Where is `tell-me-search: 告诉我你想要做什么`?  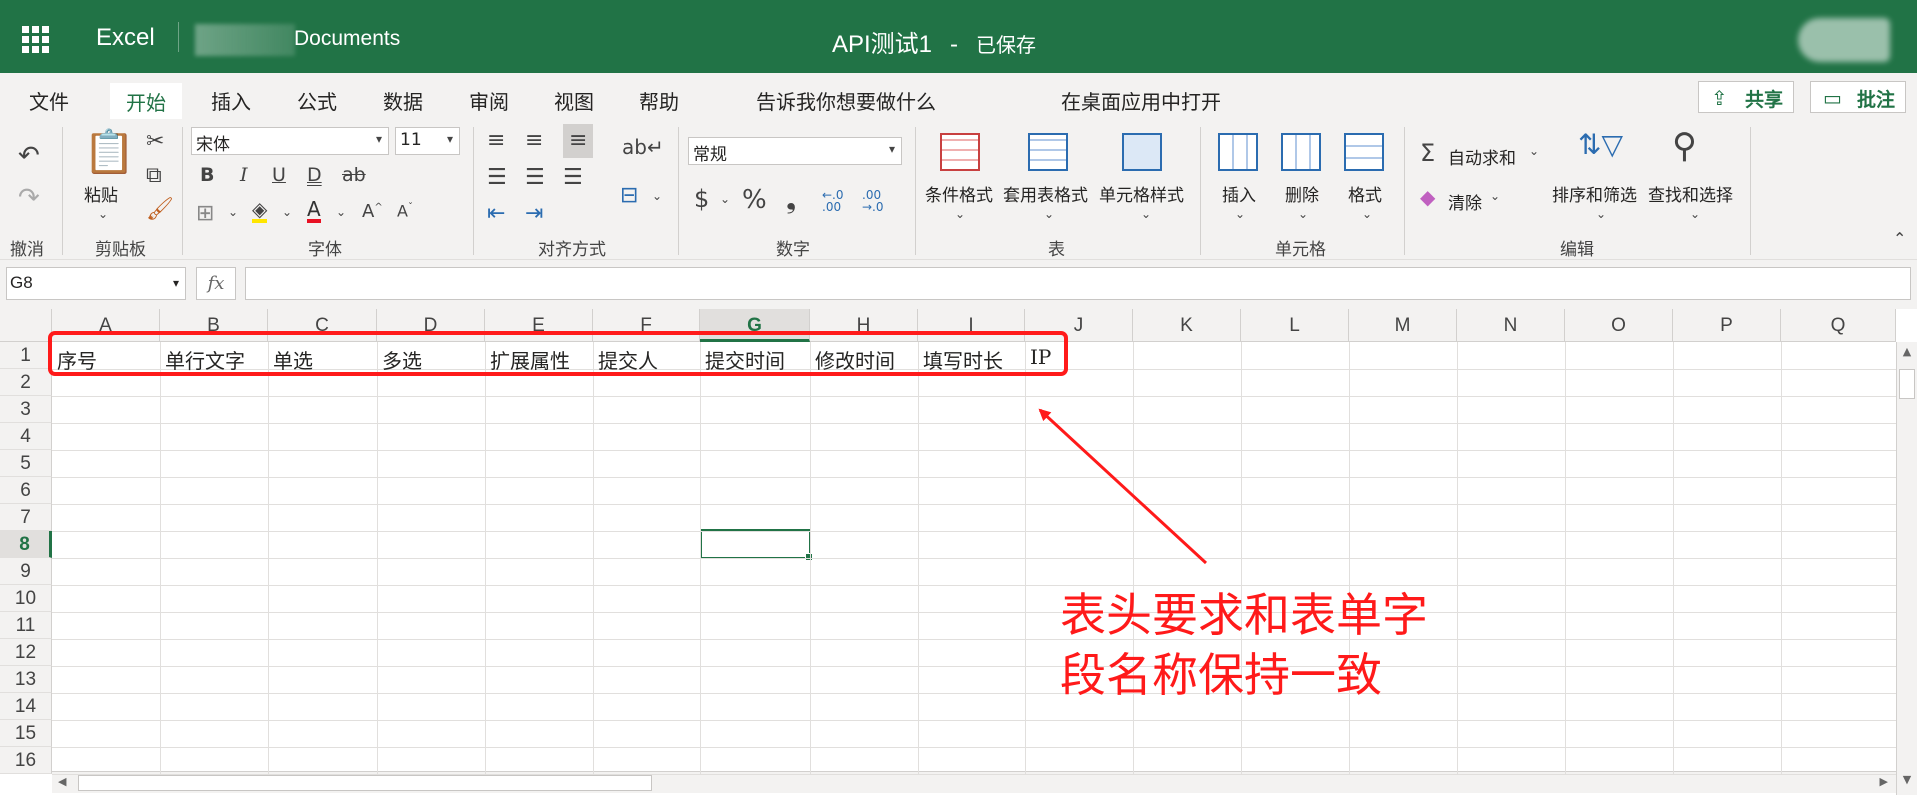
tell-me-search: 告诉我你想要做什么 is located at coordinates (846, 100).